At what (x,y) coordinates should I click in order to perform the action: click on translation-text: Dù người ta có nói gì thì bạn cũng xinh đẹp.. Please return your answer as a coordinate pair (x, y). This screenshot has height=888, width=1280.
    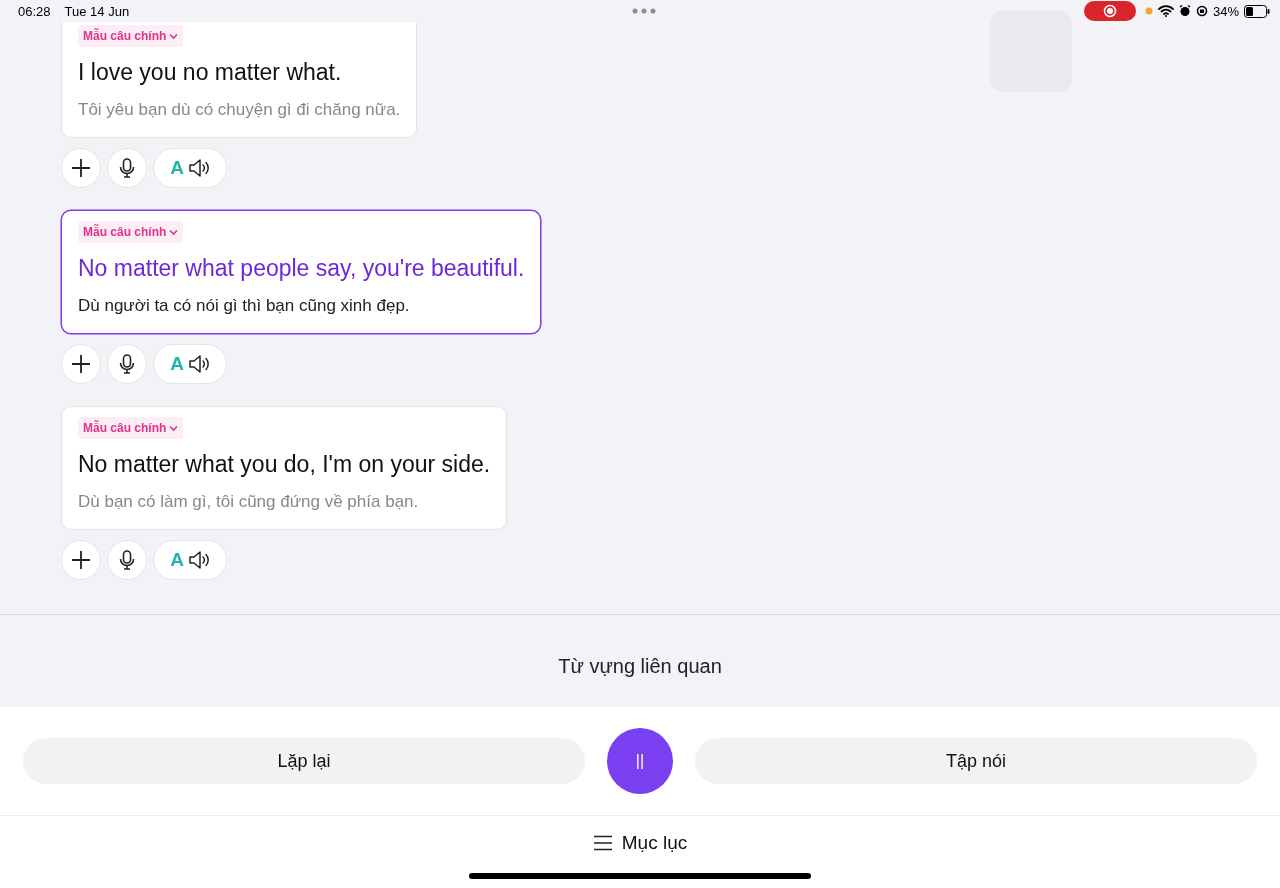
    Looking at the image, I should click on (244, 306).